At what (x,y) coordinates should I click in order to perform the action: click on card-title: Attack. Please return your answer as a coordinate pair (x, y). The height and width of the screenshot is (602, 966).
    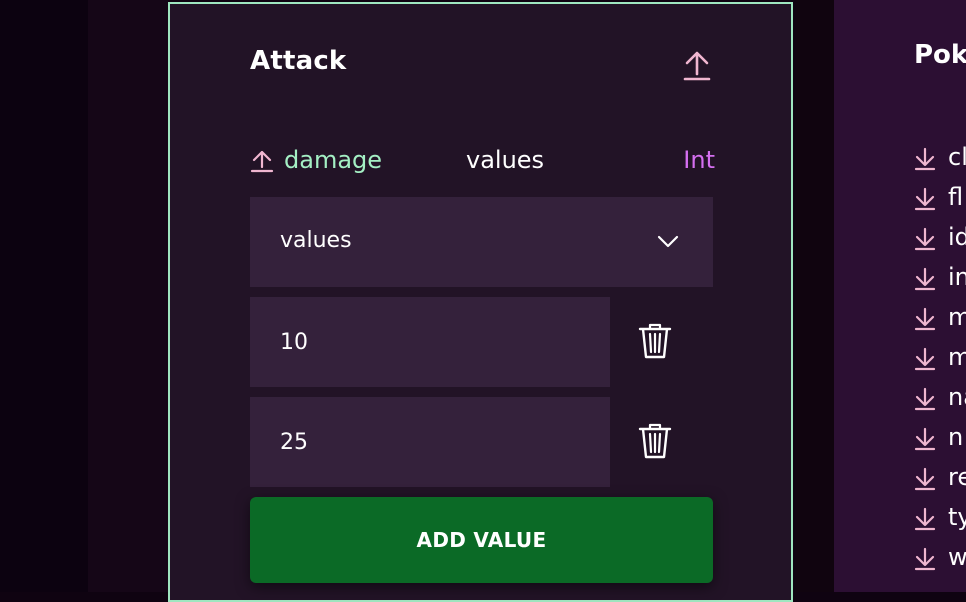
    Looking at the image, I should click on (298, 61).